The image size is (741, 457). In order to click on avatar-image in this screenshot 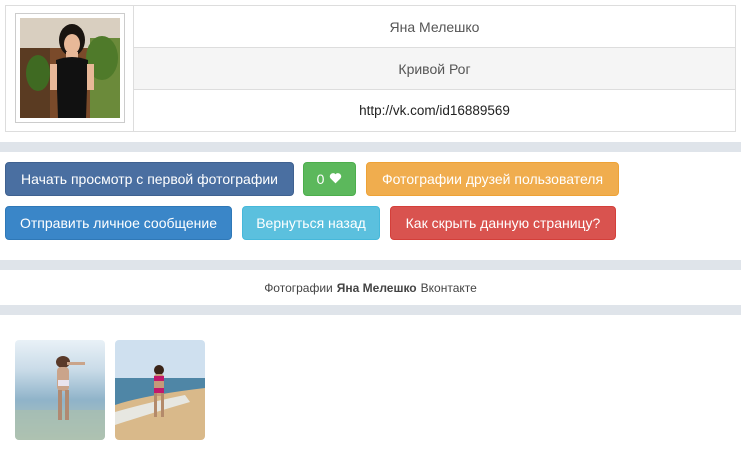, I will do `click(70, 68)`.